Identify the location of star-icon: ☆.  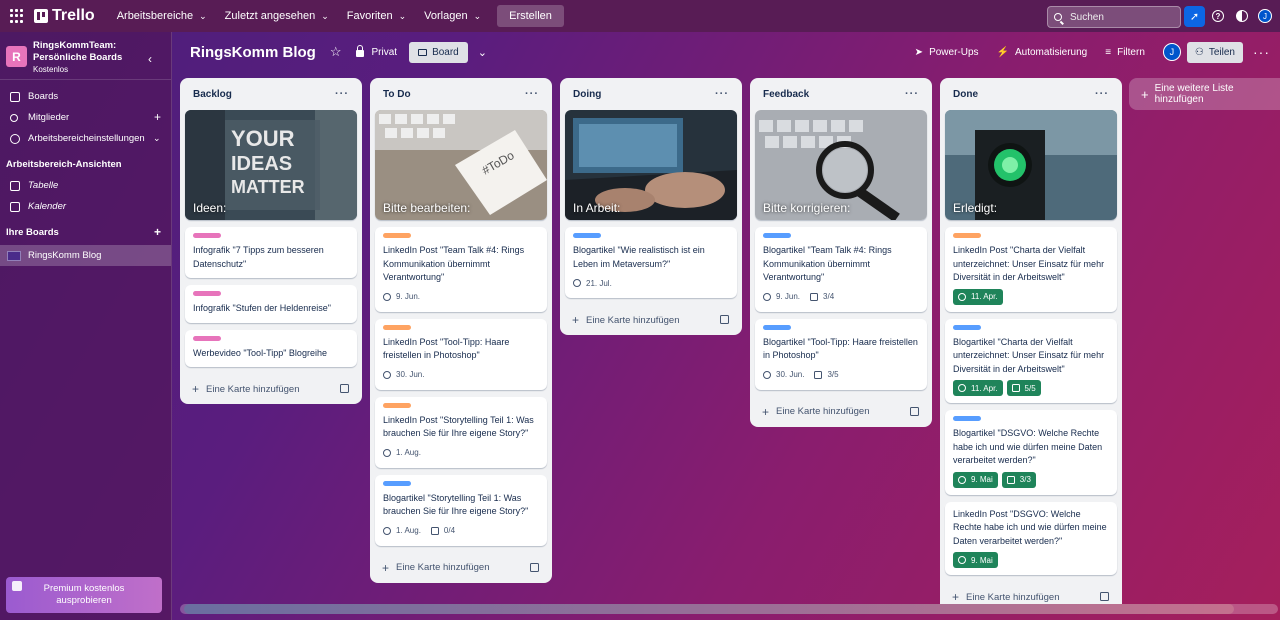
(336, 52).